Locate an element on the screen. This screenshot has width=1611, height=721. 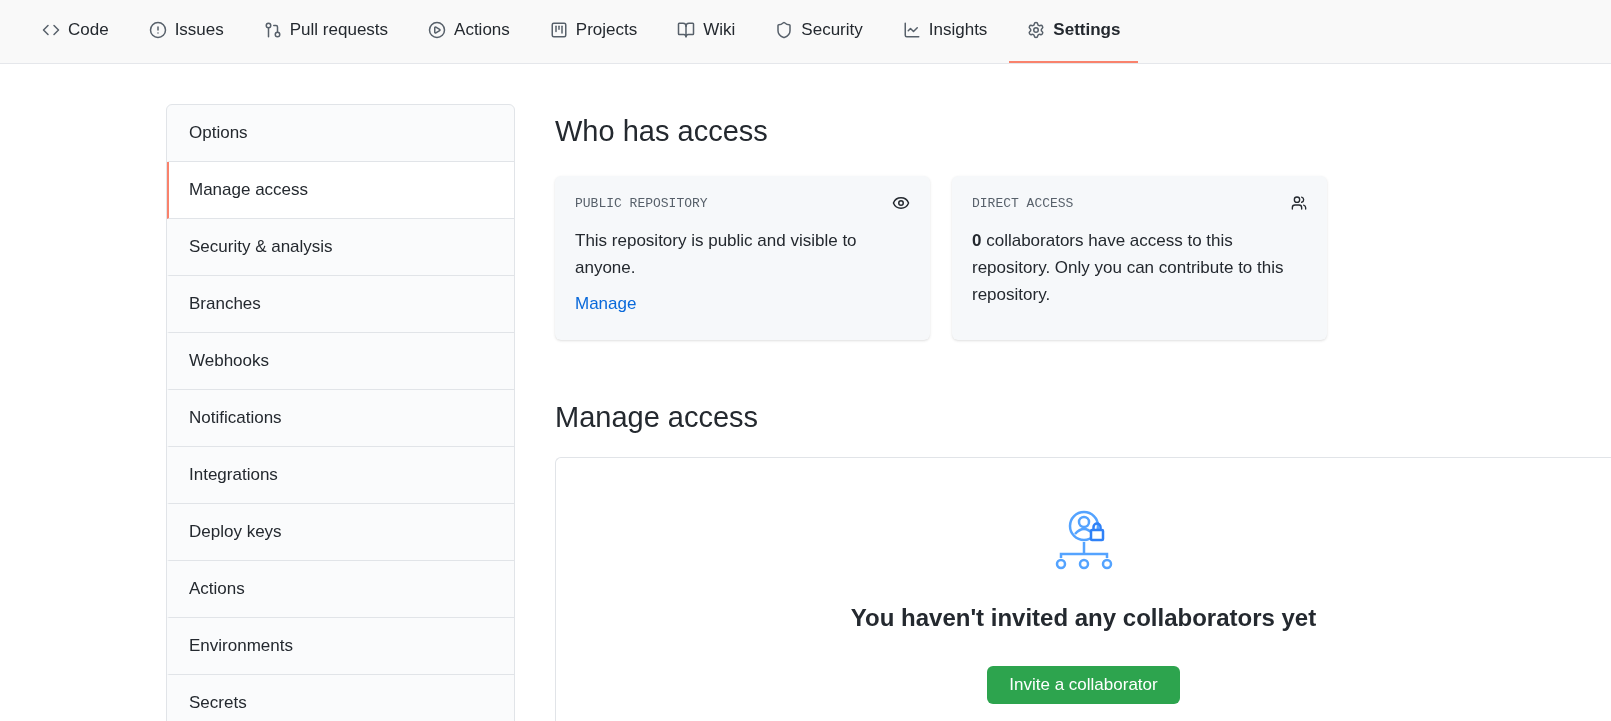
nav-tab: Code is located at coordinates (75, 31).